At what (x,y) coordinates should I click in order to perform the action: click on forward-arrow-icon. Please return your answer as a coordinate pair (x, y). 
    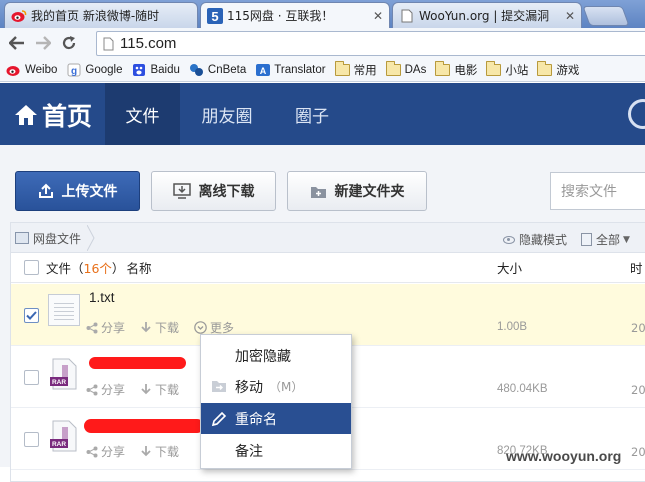
    Looking at the image, I should click on (43, 43).